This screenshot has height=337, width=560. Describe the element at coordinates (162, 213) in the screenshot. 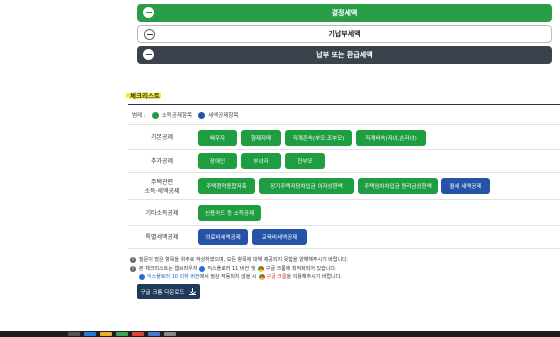

I see `row-label-other-income: 기타소득공제` at that location.